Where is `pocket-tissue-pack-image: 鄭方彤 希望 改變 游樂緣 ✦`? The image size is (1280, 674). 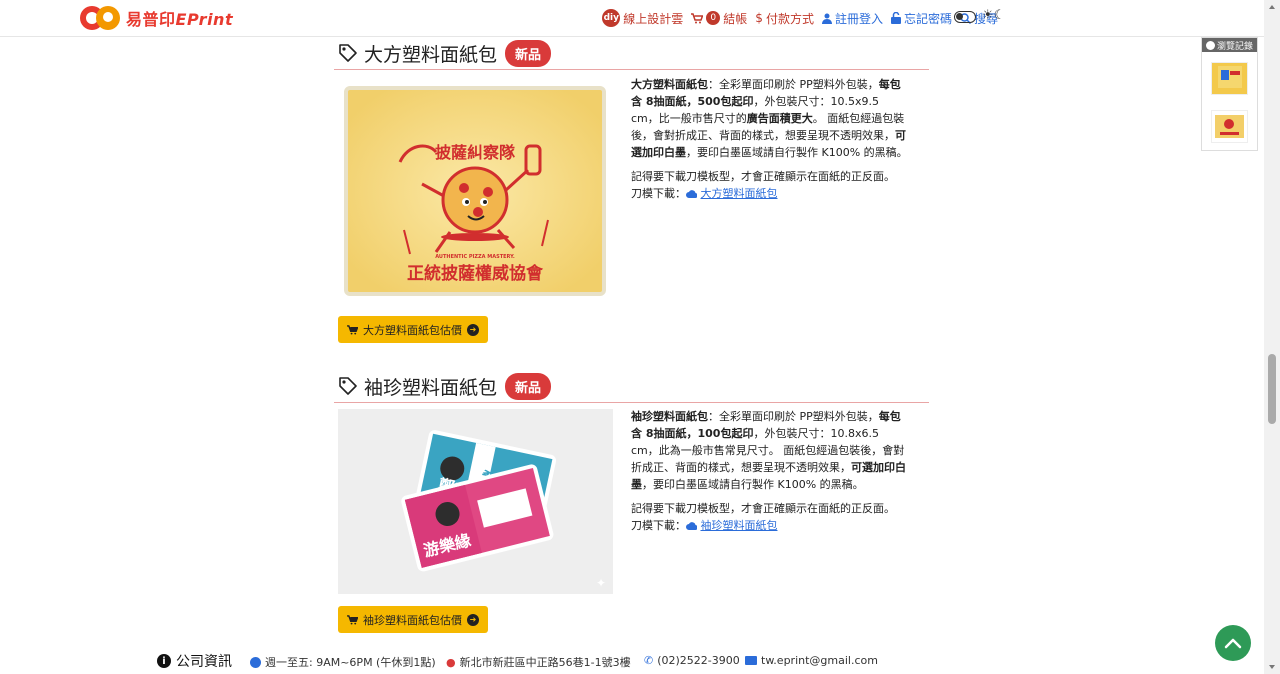 pocket-tissue-pack-image: 鄭方彤 希望 改變 游樂緣 ✦ is located at coordinates (475, 501).